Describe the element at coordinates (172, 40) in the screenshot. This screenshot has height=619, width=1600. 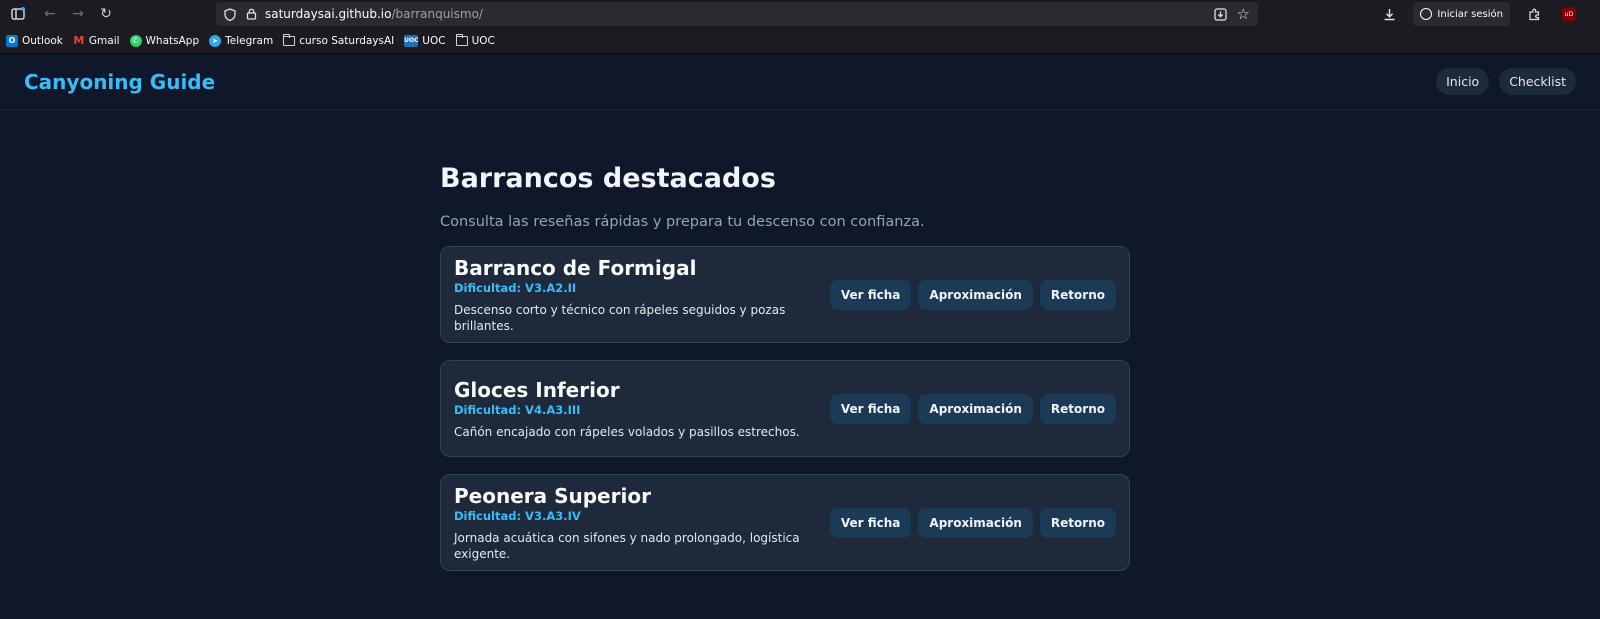
I see `bookmark-label: WhatsApp` at that location.